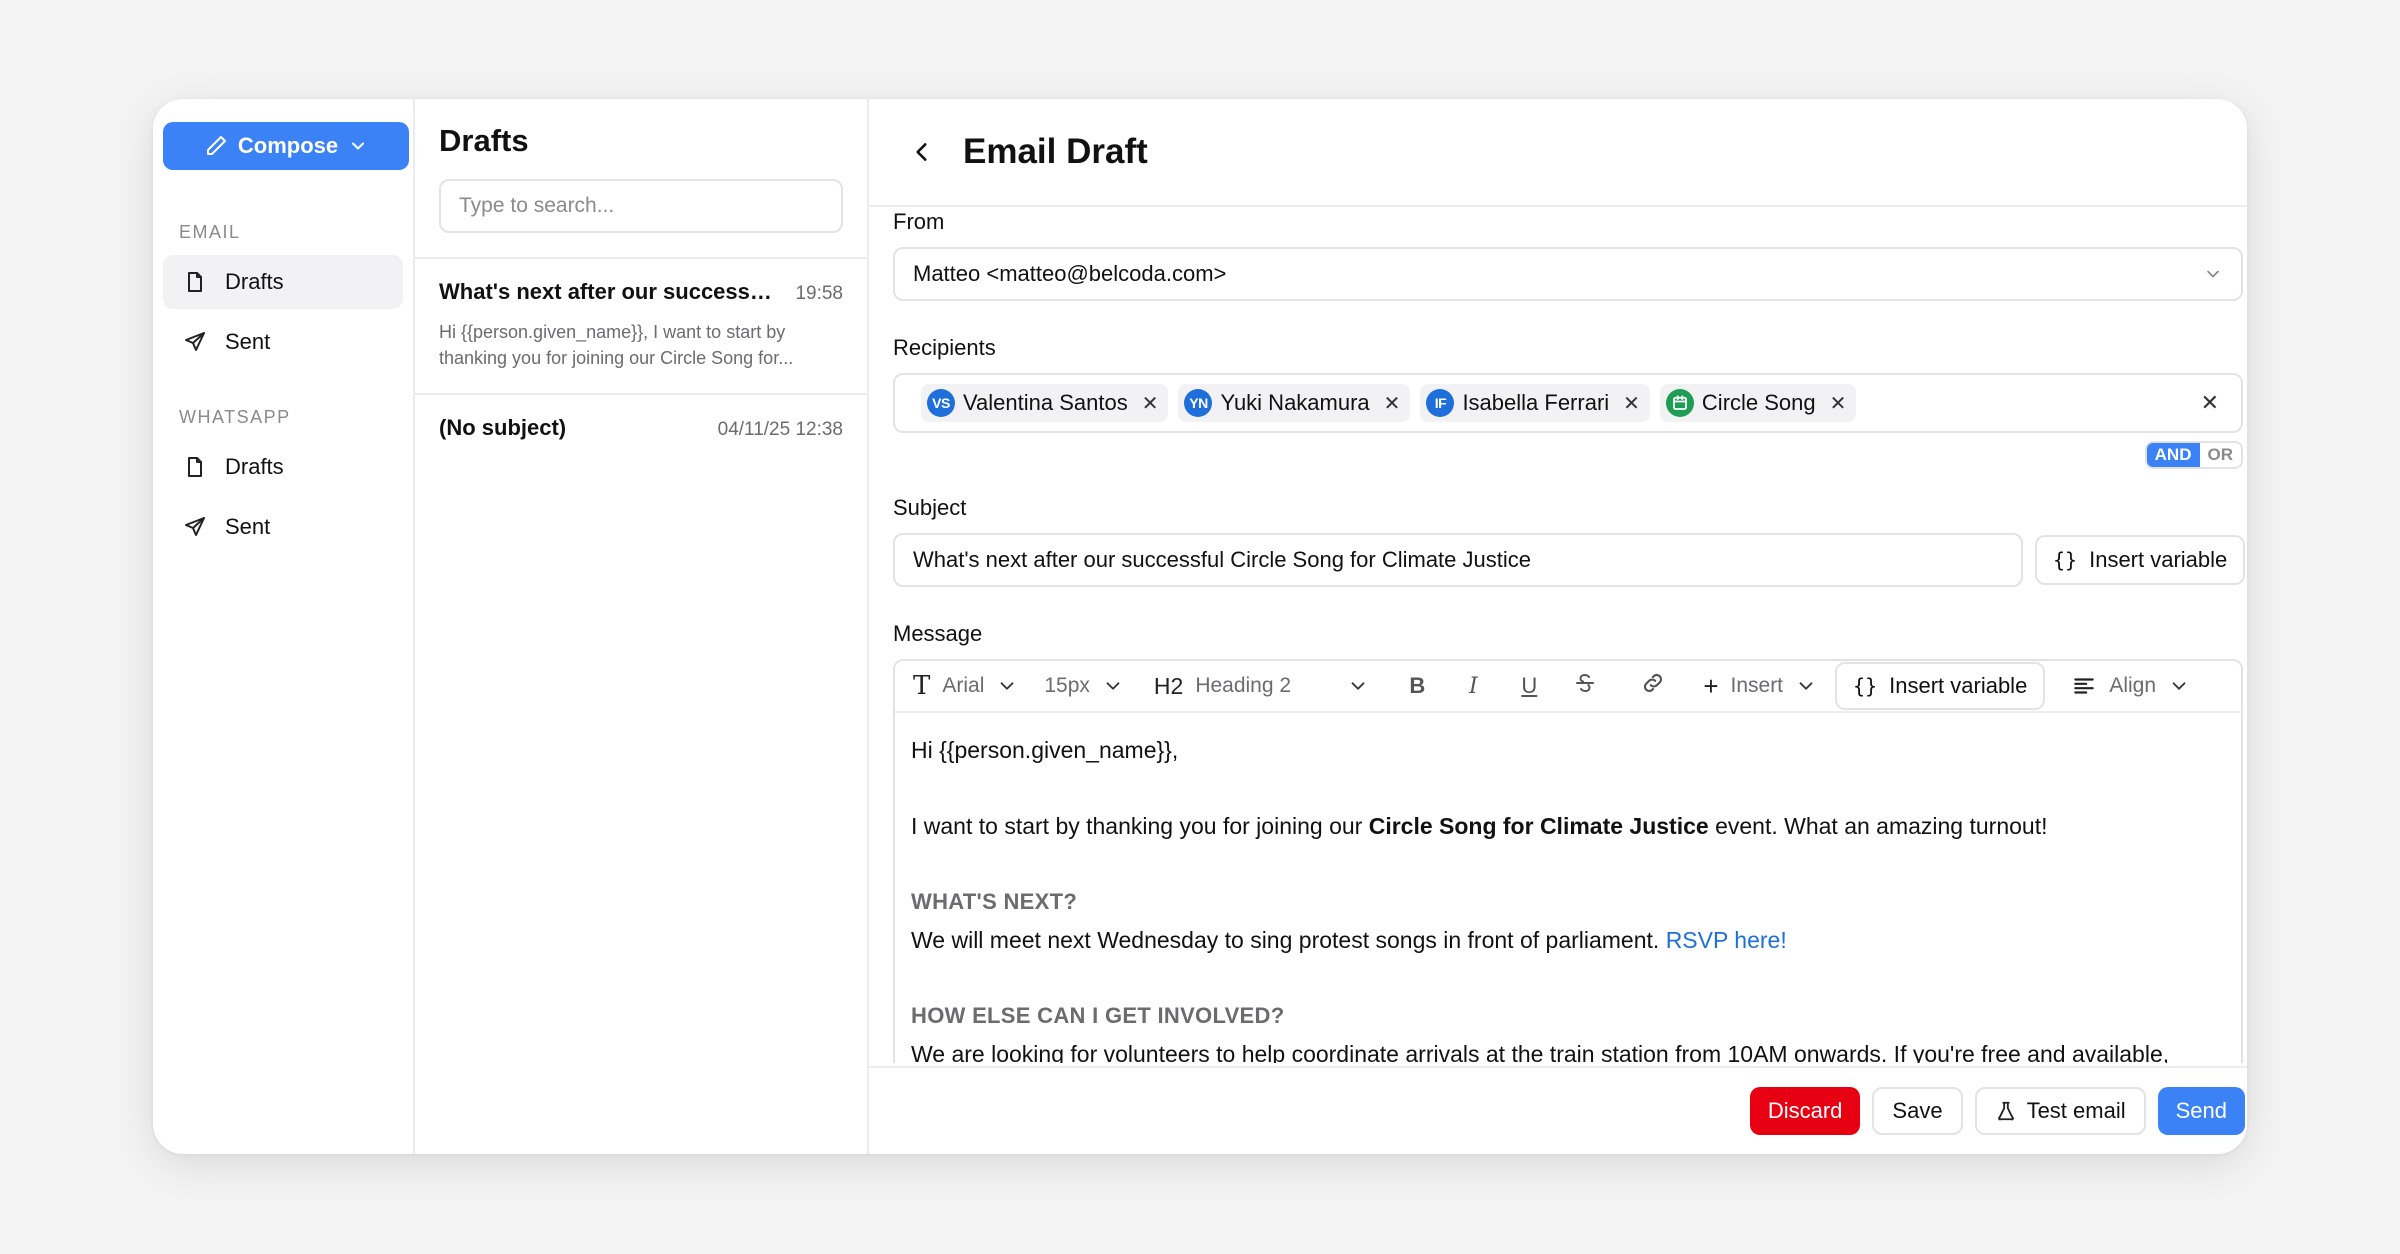 The height and width of the screenshot is (1254, 2400). I want to click on sidebar-item-email-sent: Sent, so click(283, 342).